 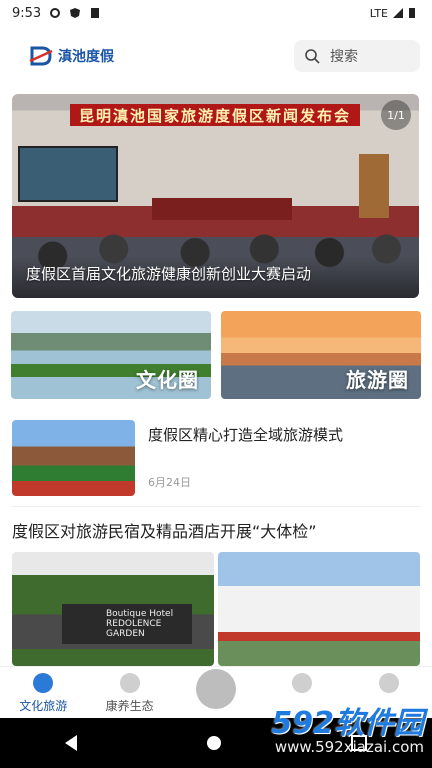 What do you see at coordinates (396, 115) in the screenshot?
I see `banner-page-counter: 1/1` at bounding box center [396, 115].